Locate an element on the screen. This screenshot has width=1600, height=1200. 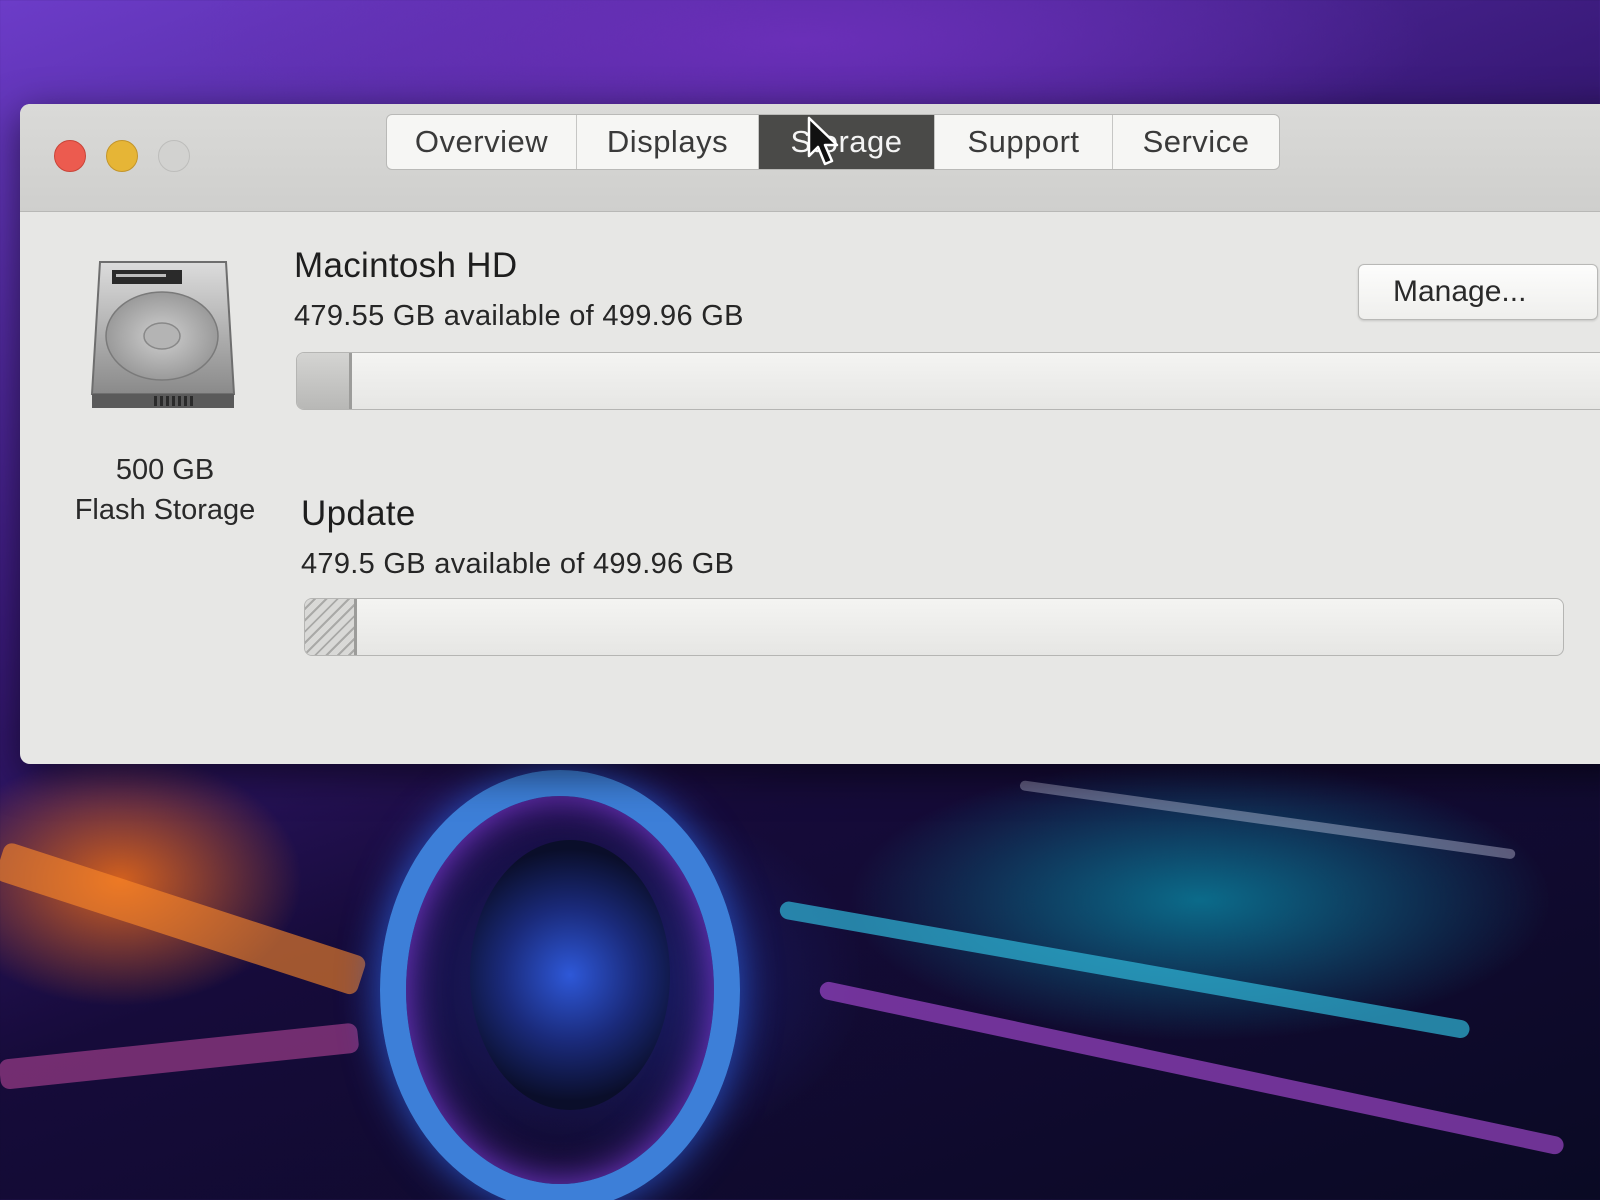
minimize-button is located at coordinates (122, 156).